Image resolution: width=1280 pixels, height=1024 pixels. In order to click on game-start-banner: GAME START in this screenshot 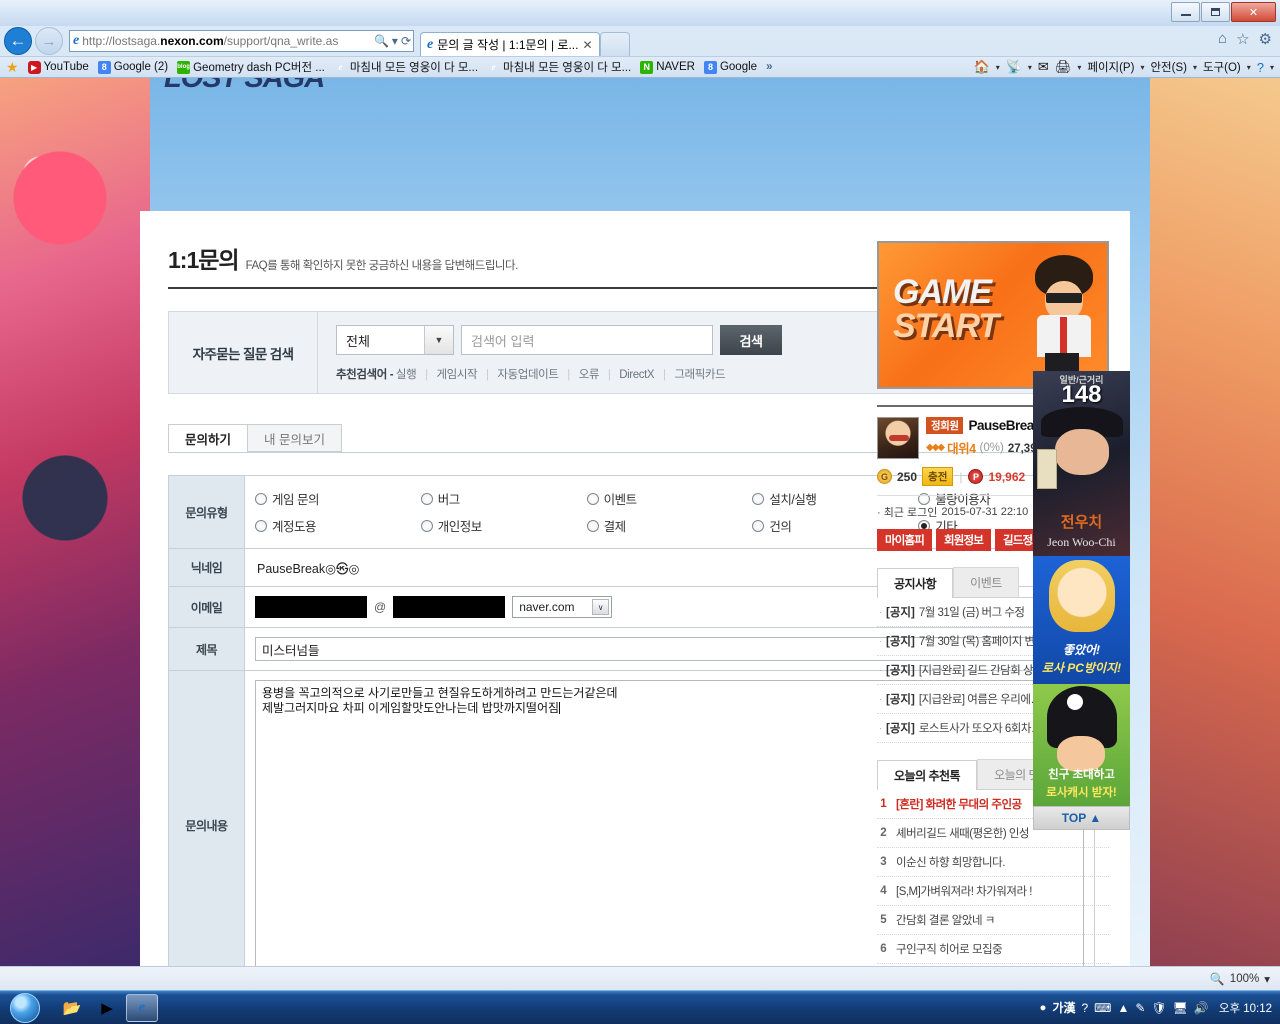, I will do `click(993, 315)`.